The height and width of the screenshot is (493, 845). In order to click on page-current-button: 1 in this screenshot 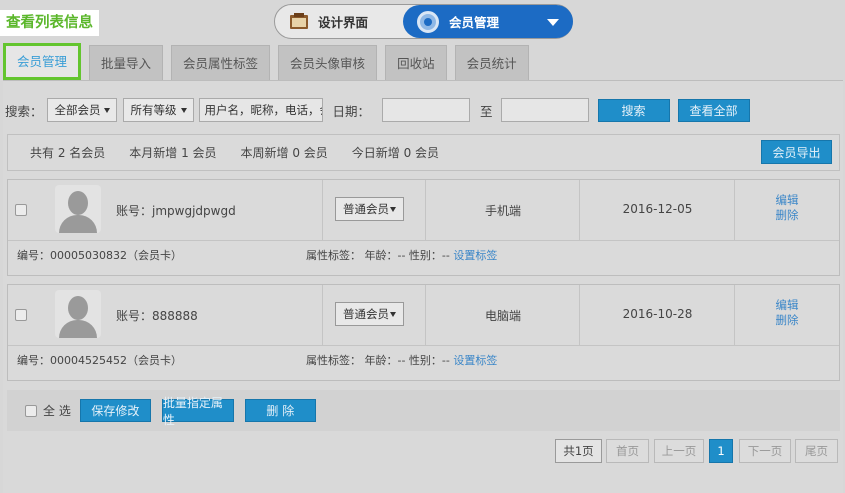, I will do `click(721, 451)`.